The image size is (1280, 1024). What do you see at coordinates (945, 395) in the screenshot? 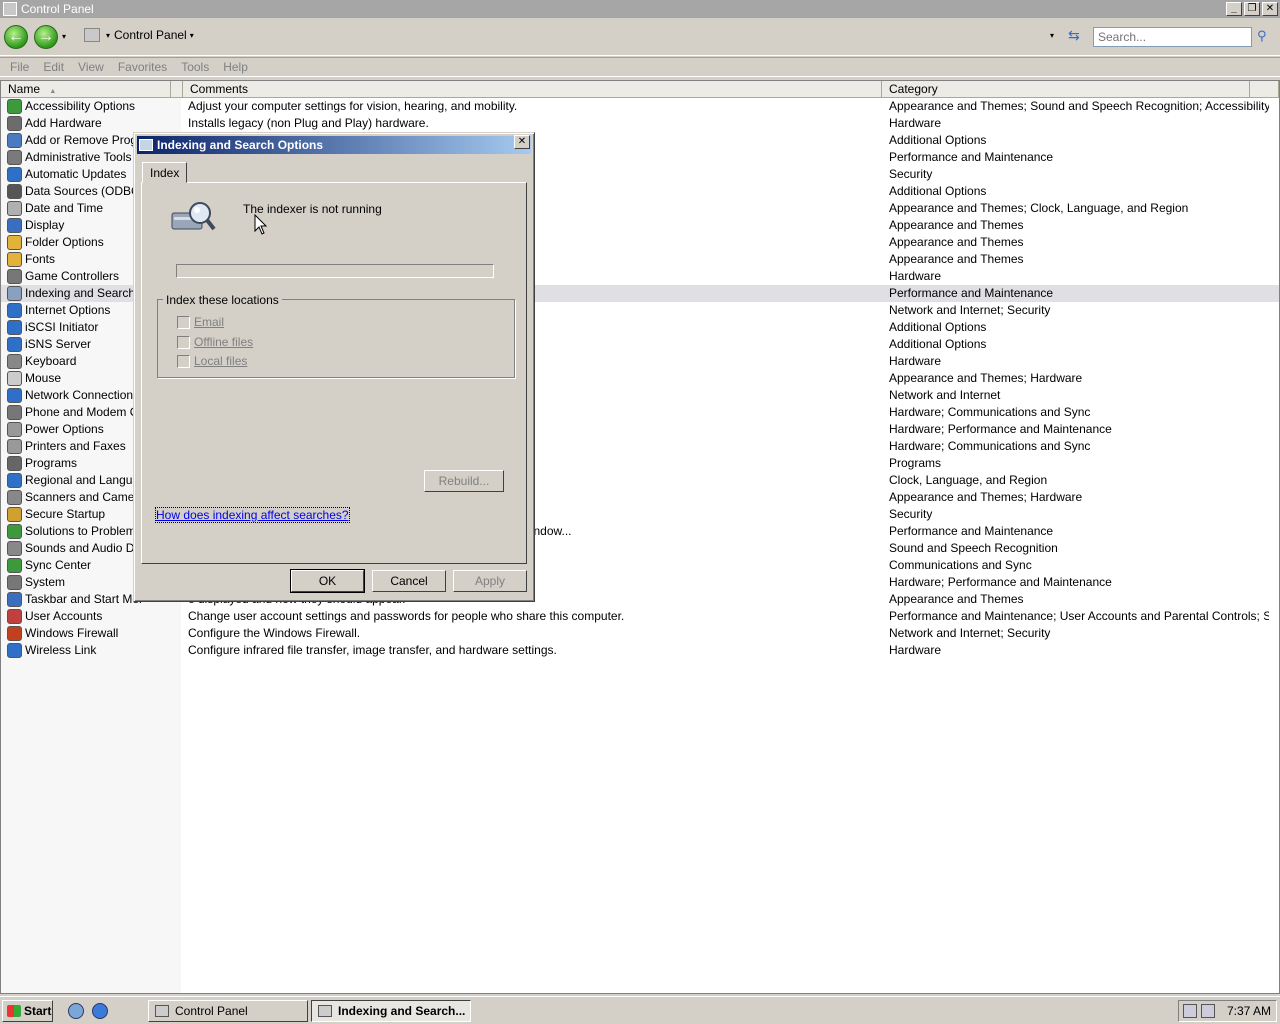
I see `item-category: Network and Internet` at bounding box center [945, 395].